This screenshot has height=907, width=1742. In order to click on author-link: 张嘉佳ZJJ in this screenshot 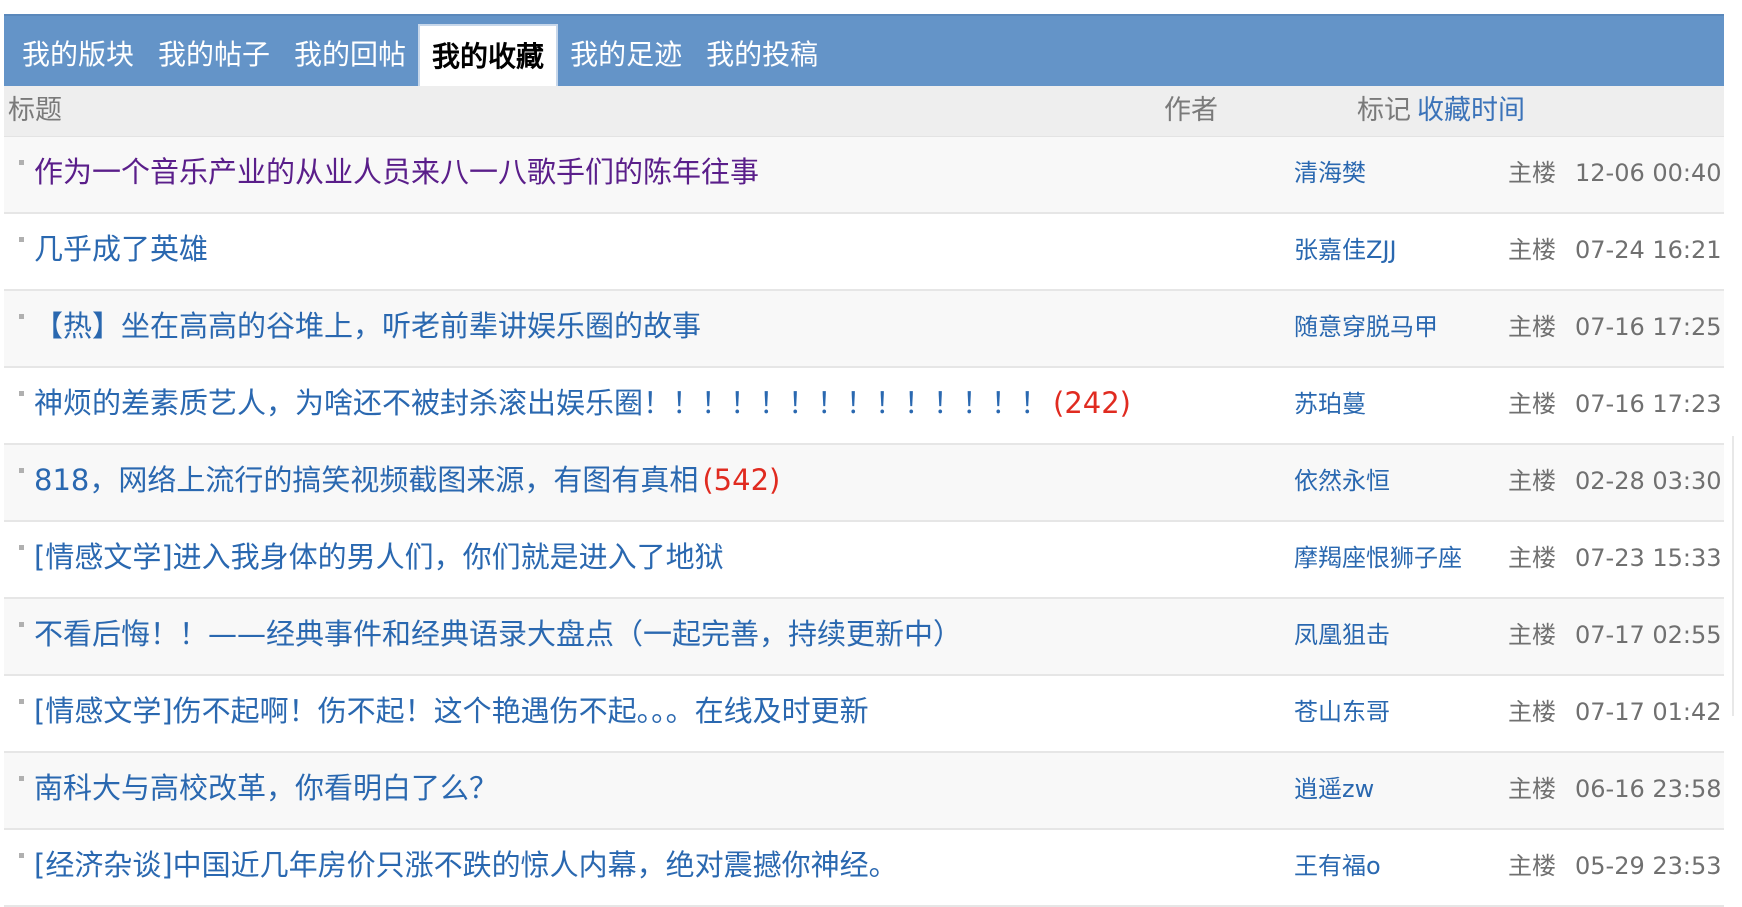, I will do `click(1345, 250)`.